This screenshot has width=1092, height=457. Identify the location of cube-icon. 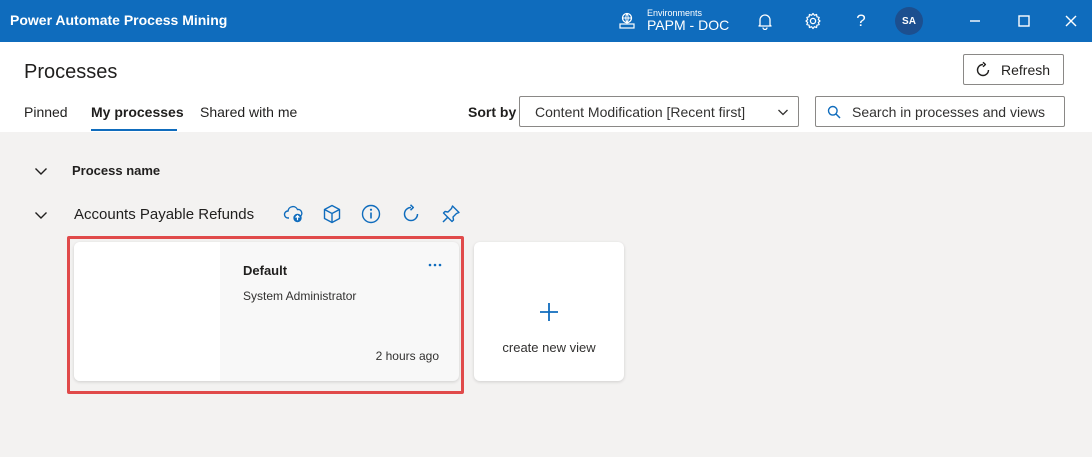
(332, 214).